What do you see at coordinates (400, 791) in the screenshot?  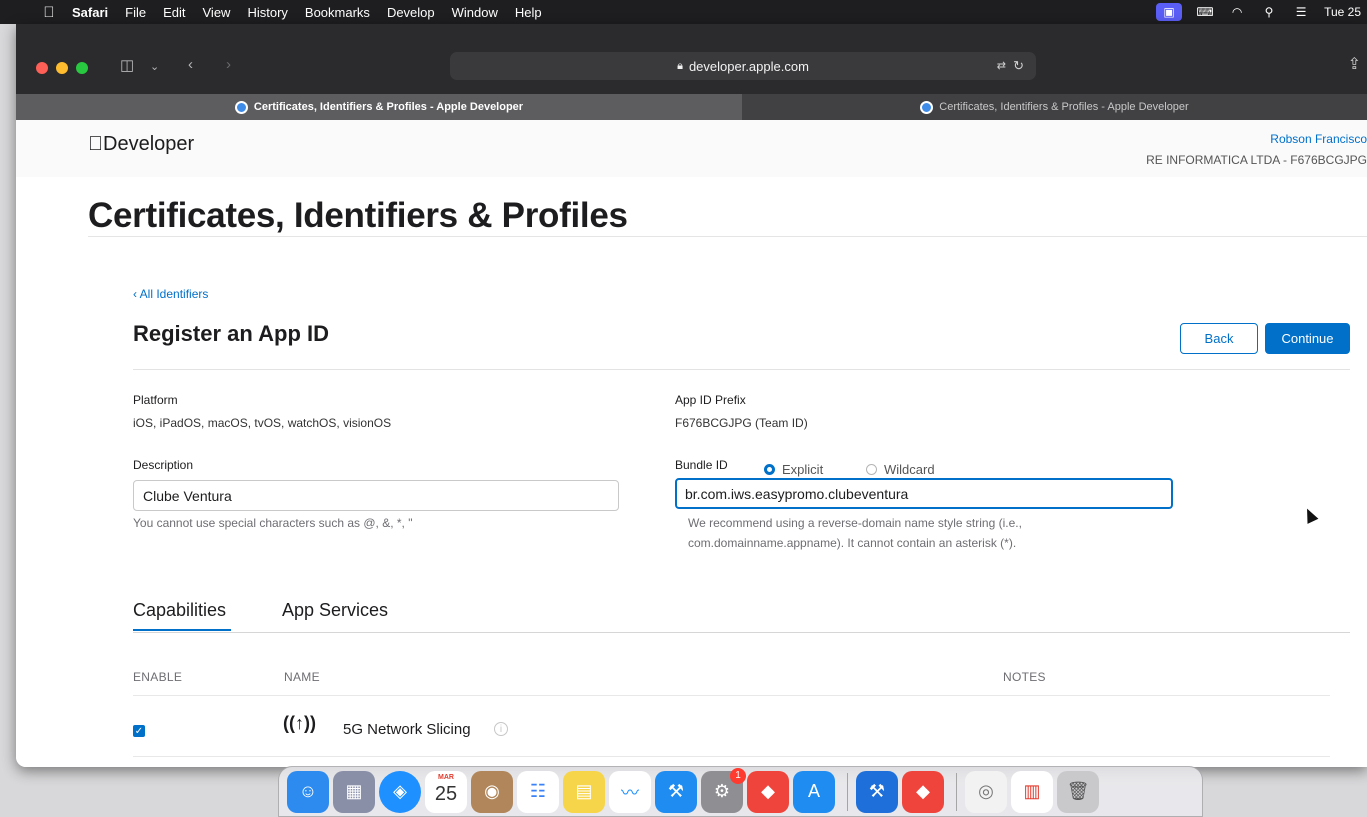 I see `safari-icon: ◈` at bounding box center [400, 791].